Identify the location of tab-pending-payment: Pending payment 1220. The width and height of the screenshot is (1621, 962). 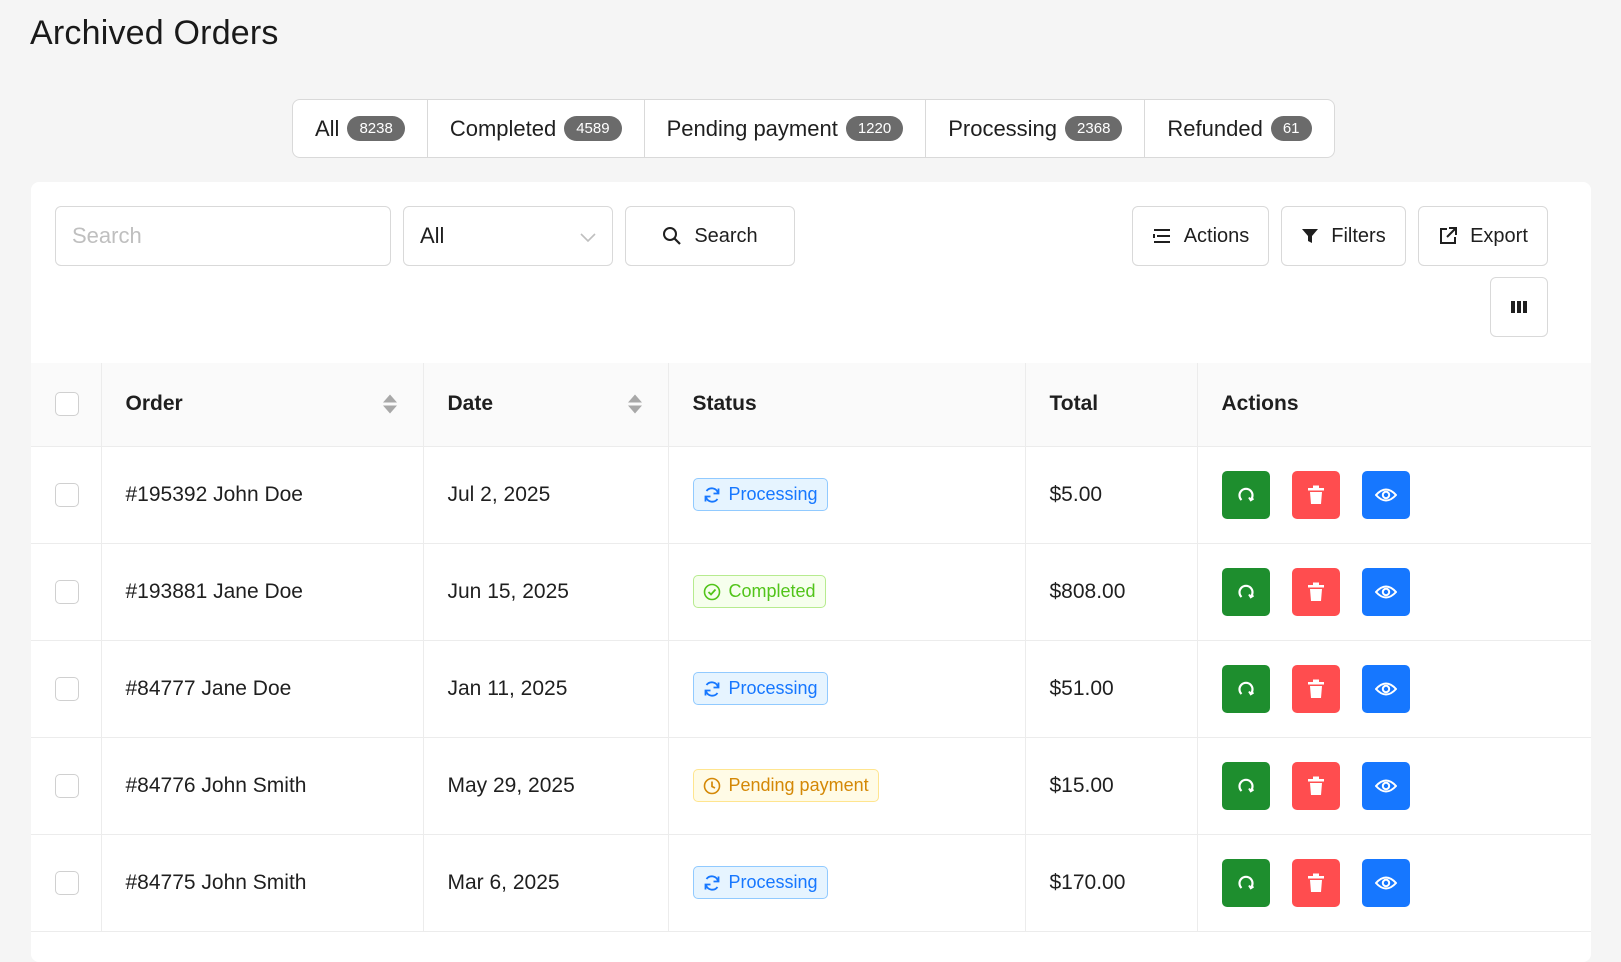
(786, 128).